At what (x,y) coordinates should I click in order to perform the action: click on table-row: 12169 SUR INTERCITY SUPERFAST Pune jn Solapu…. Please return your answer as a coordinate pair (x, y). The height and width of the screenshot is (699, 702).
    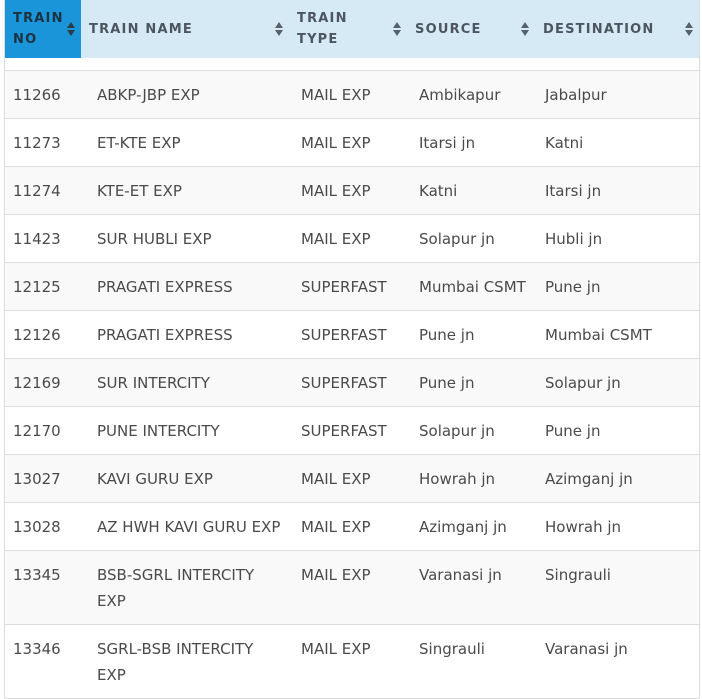
    Looking at the image, I should click on (352, 382).